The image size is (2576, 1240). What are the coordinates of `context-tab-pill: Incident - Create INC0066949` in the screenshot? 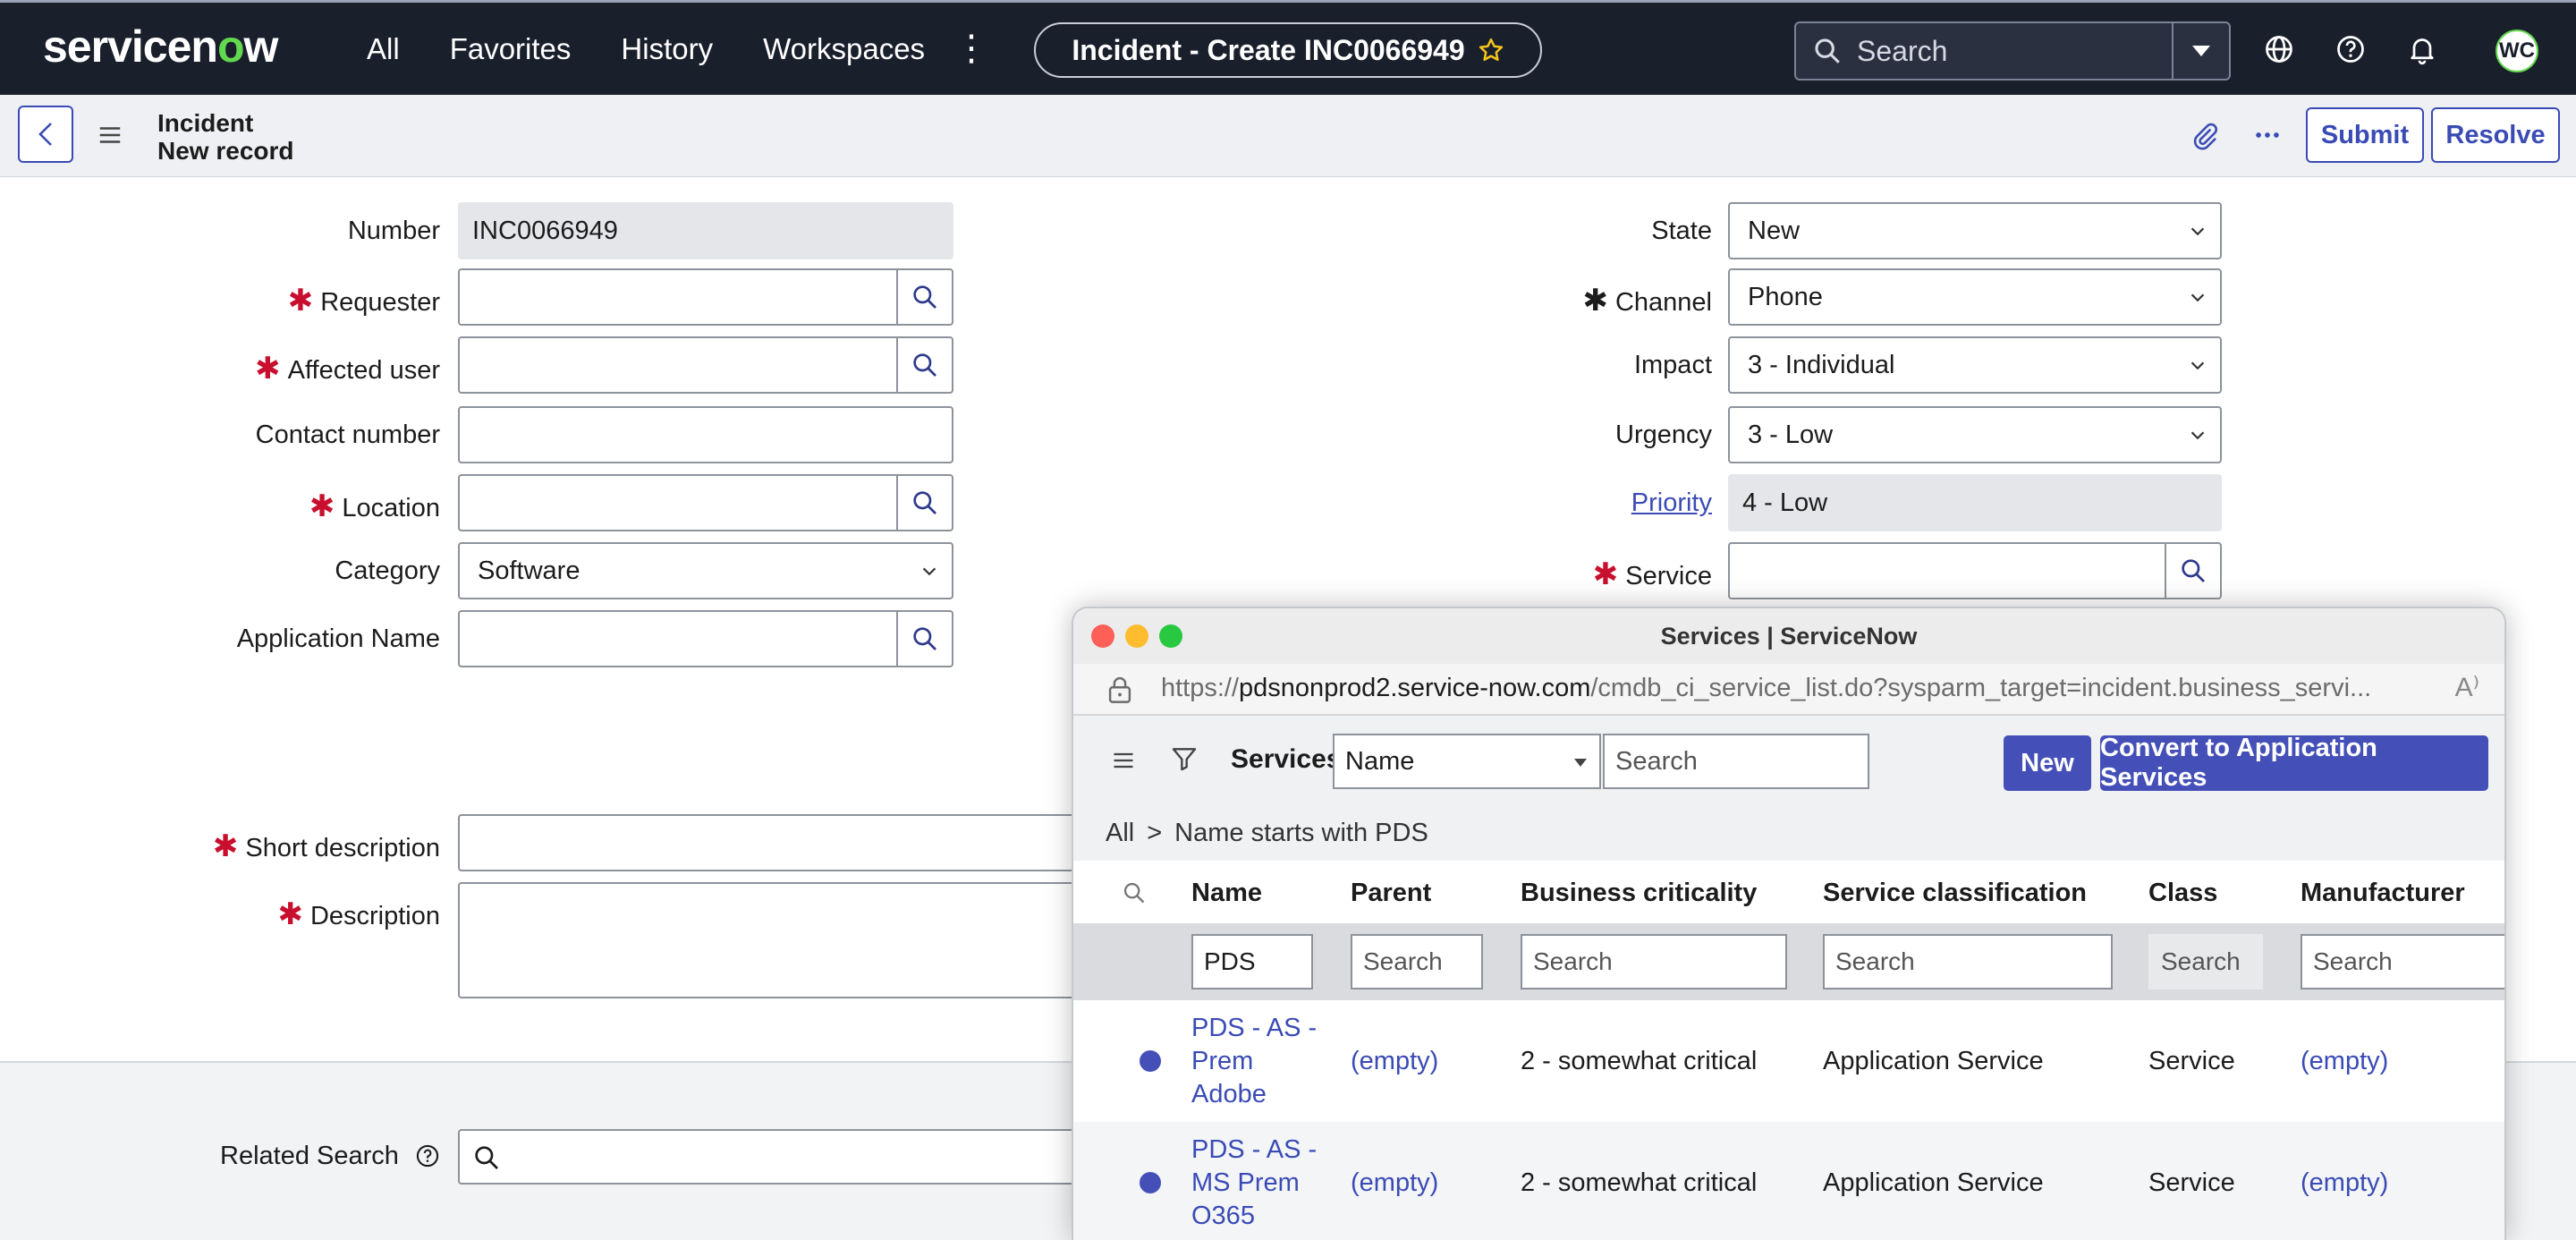 It's located at (1288, 50).